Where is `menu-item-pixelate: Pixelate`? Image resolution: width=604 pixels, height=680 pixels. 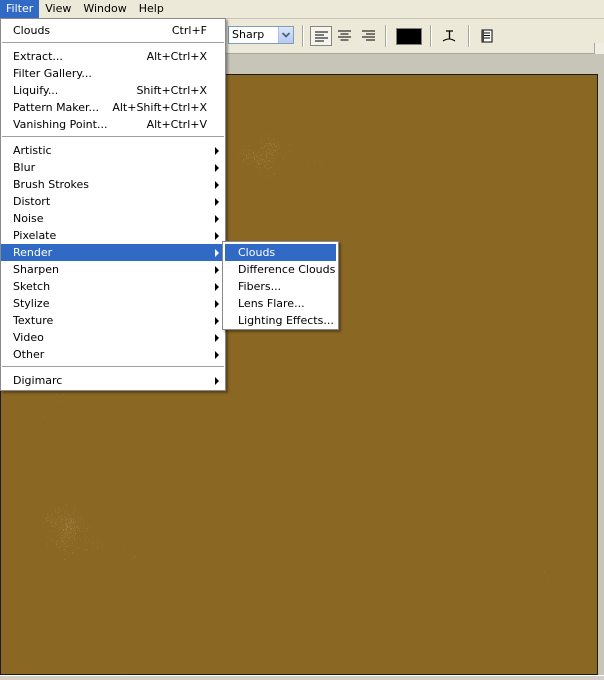 menu-item-pixelate: Pixelate is located at coordinates (113, 235).